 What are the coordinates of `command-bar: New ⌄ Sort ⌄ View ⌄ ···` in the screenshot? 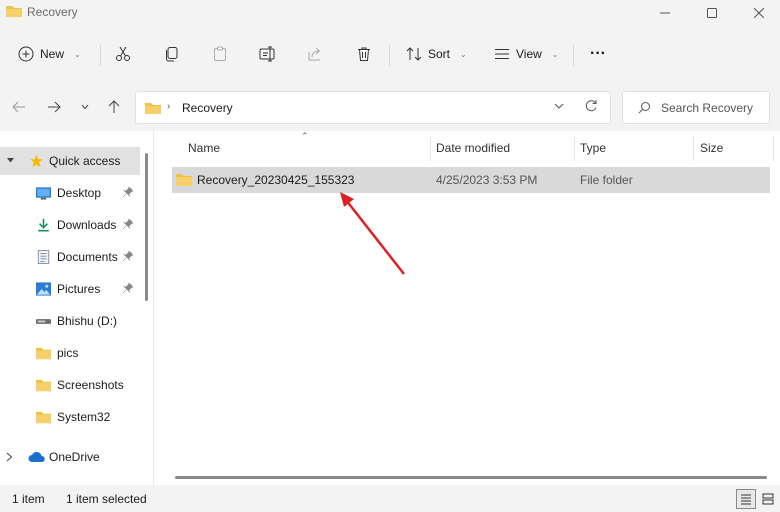 It's located at (390, 55).